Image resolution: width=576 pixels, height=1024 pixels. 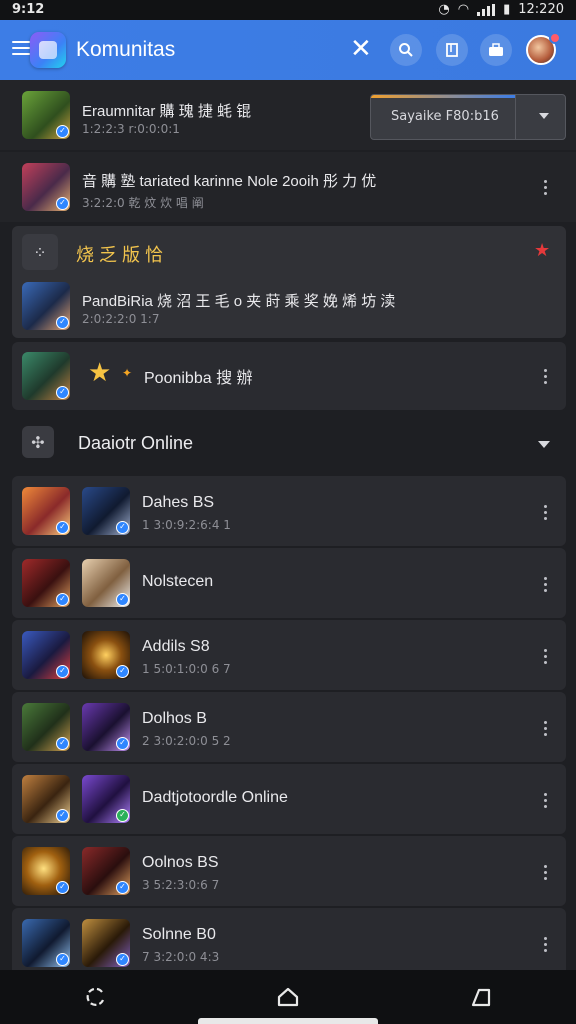 What do you see at coordinates (452, 50) in the screenshot?
I see `bookmark-icon` at bounding box center [452, 50].